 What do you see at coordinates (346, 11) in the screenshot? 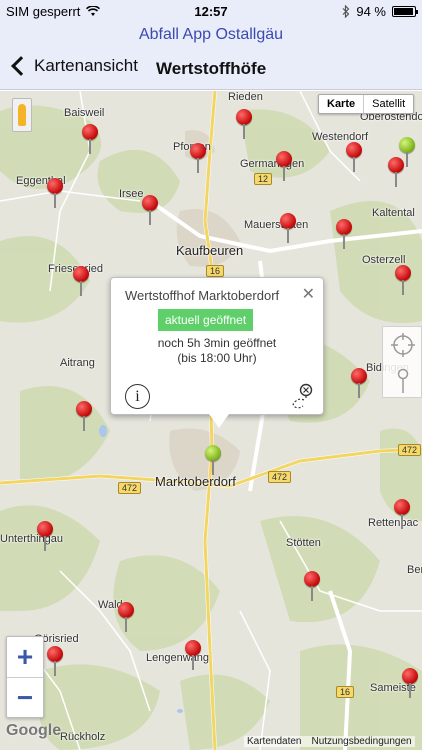
I see `bluetooth-icon` at bounding box center [346, 11].